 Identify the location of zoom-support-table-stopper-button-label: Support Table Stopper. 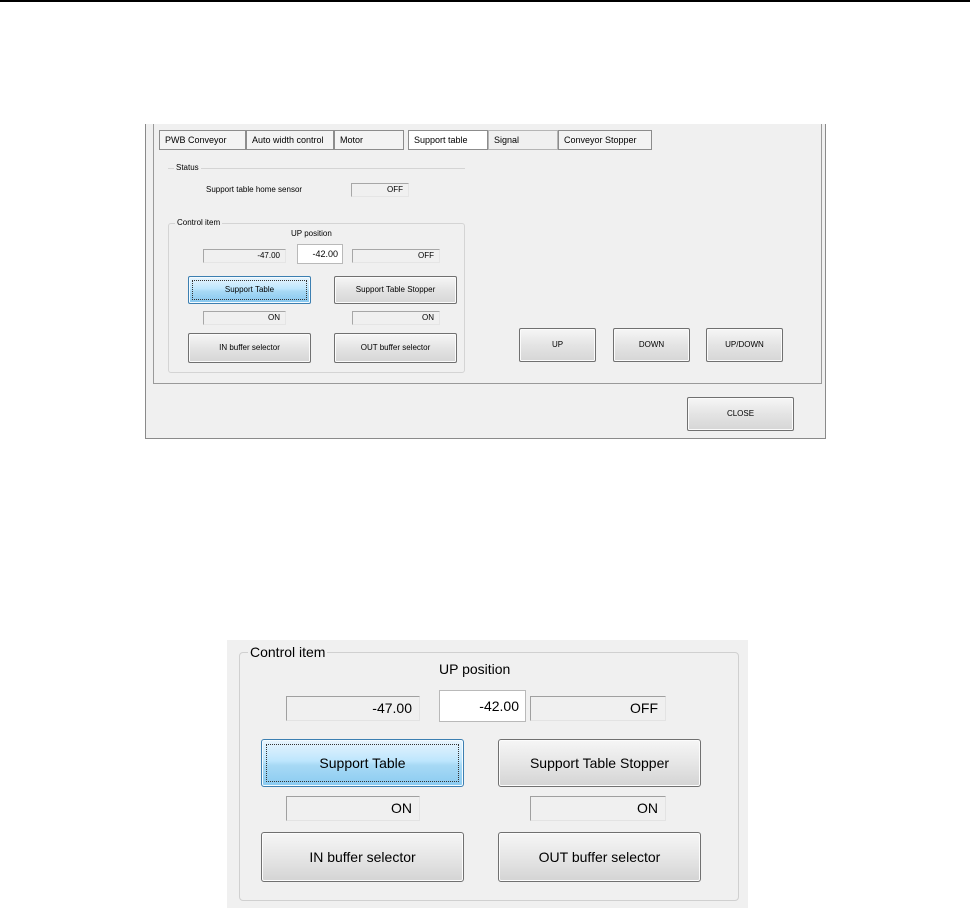
(599, 763).